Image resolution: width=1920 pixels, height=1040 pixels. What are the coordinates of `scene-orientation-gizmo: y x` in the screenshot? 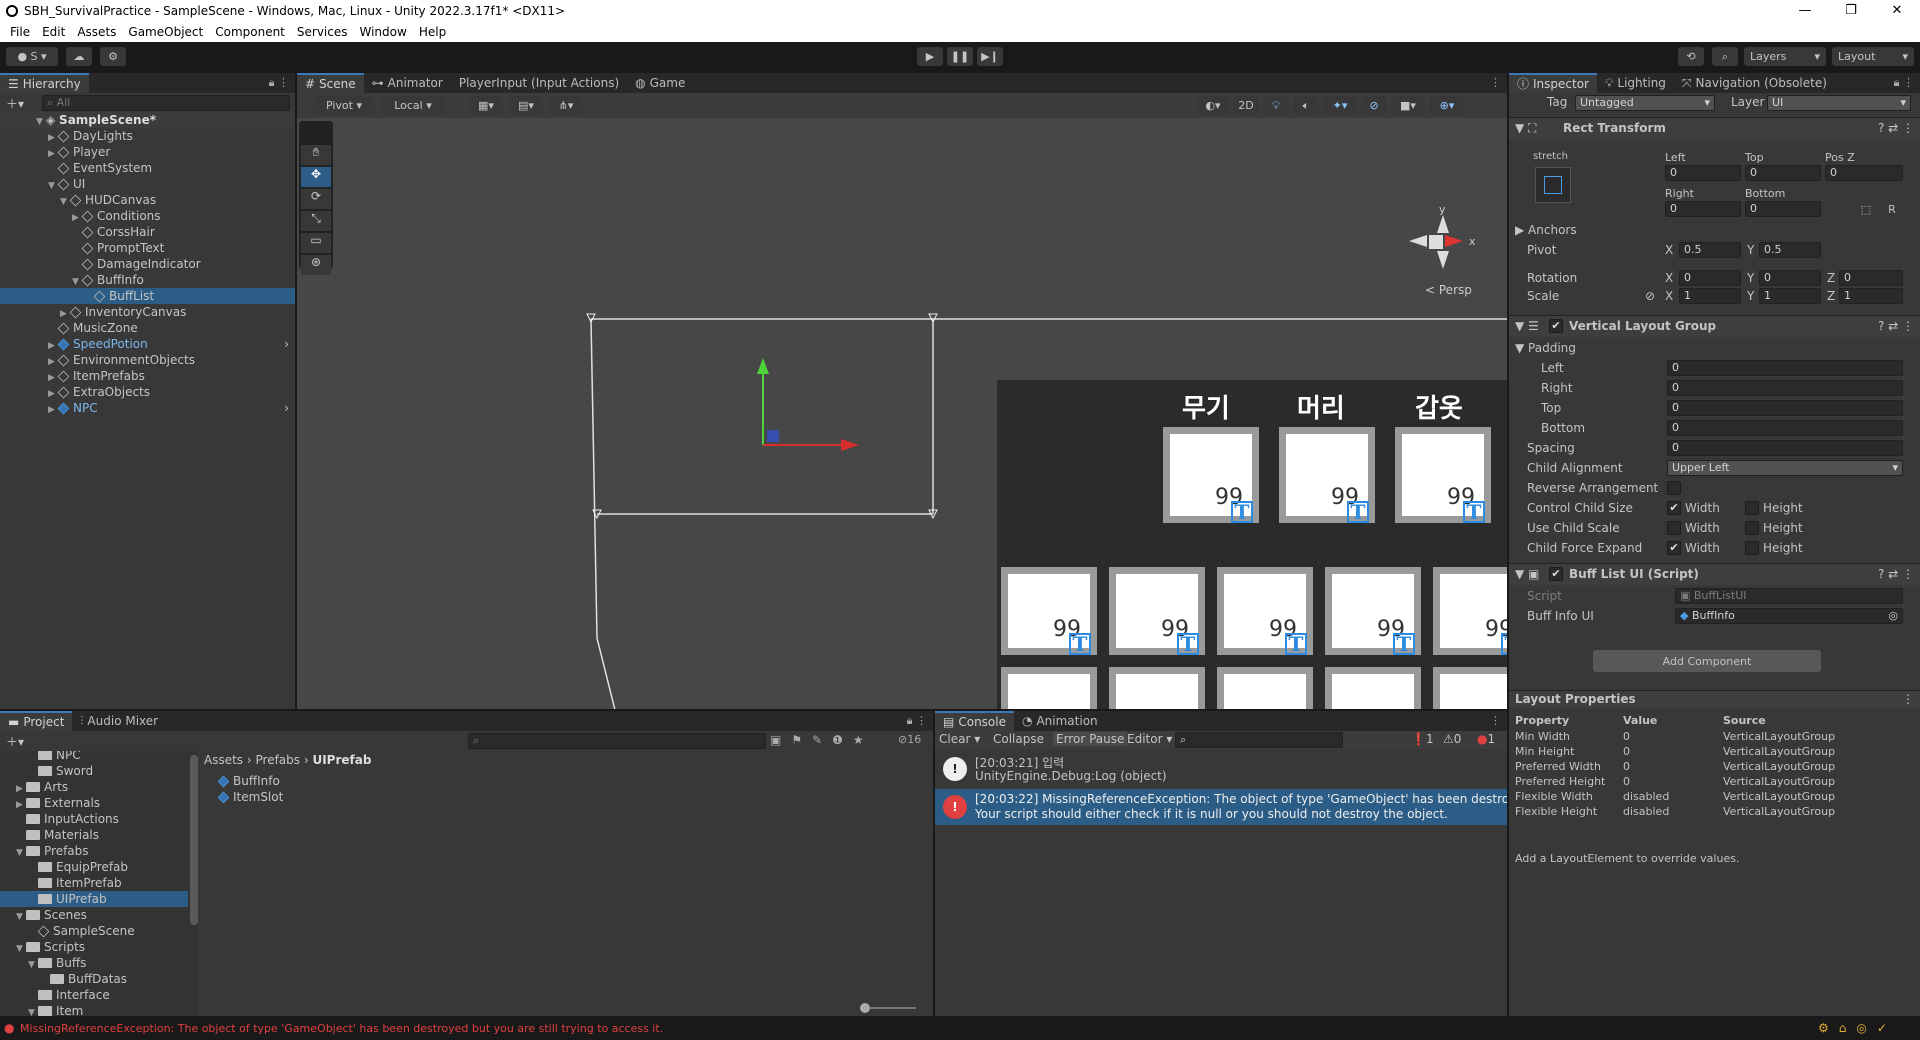 It's located at (1447, 243).